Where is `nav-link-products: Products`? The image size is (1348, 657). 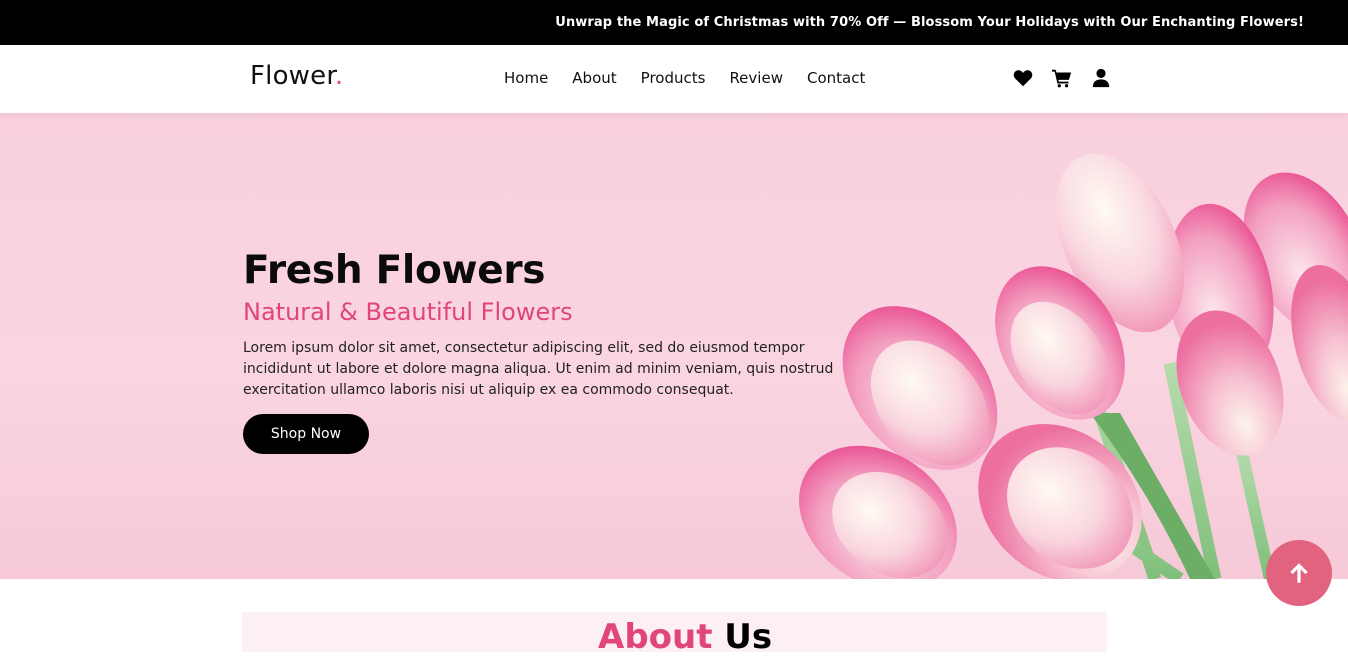 nav-link-products: Products is located at coordinates (673, 78).